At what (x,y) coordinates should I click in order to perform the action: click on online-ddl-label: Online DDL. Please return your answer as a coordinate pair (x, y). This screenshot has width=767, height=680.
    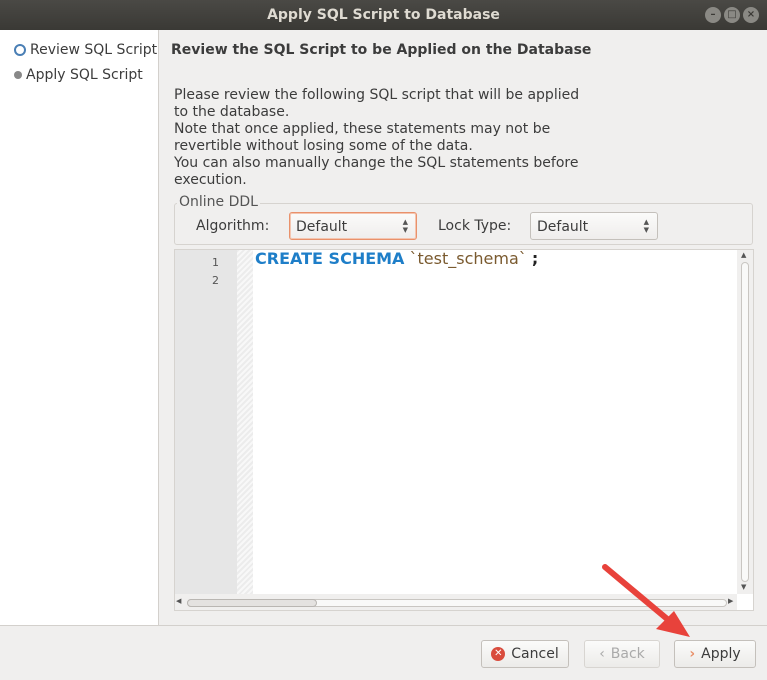
    Looking at the image, I should click on (218, 202).